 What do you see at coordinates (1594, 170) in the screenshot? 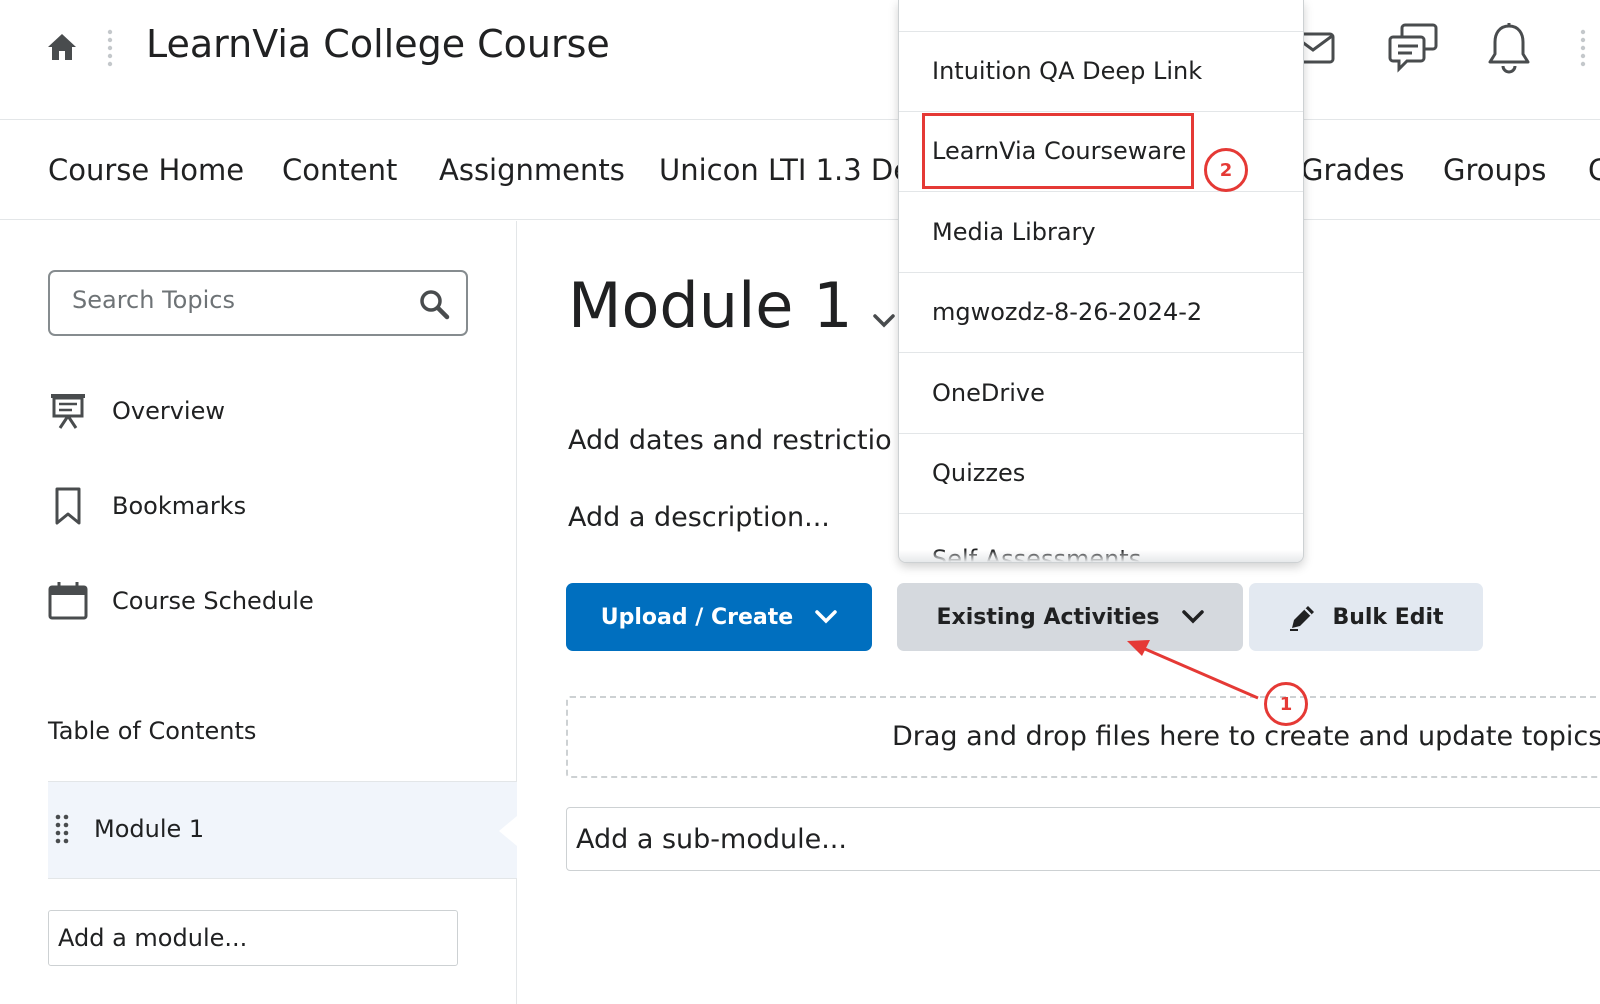
I see `nav-more-truncated: C` at bounding box center [1594, 170].